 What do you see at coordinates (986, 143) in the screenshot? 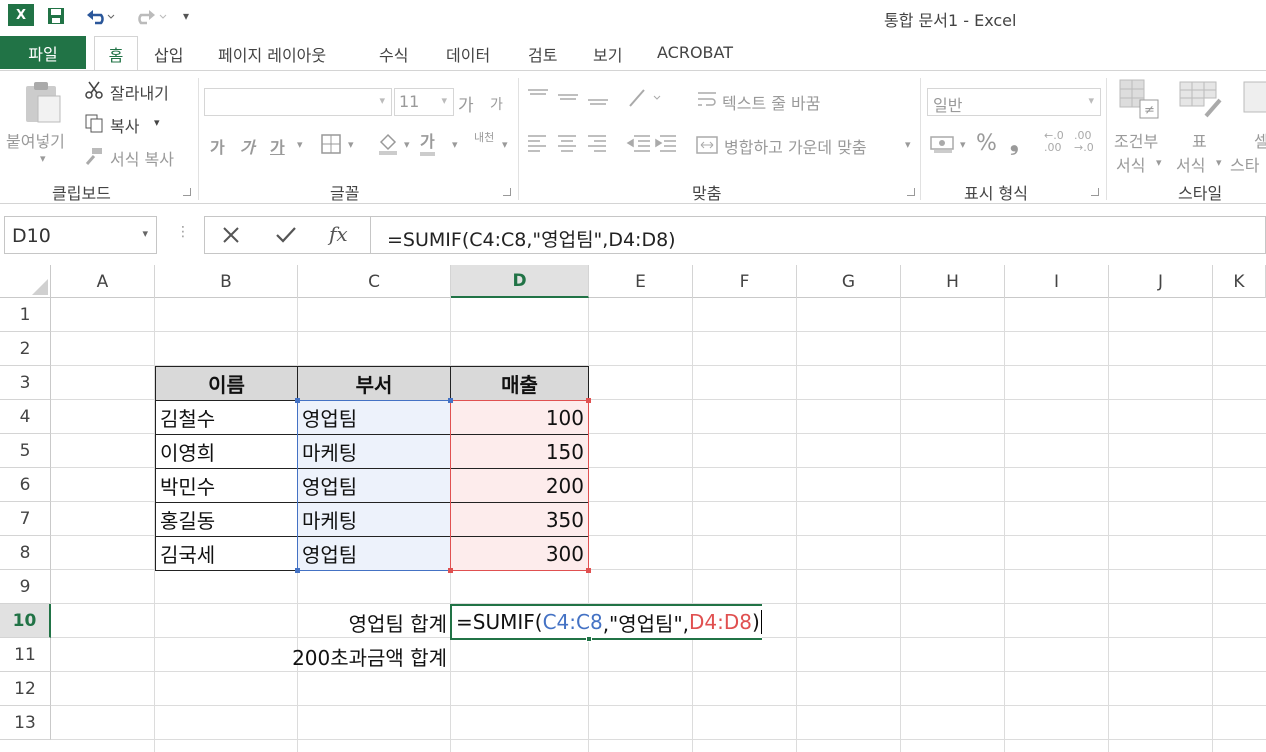
I see `percent-button: %` at bounding box center [986, 143].